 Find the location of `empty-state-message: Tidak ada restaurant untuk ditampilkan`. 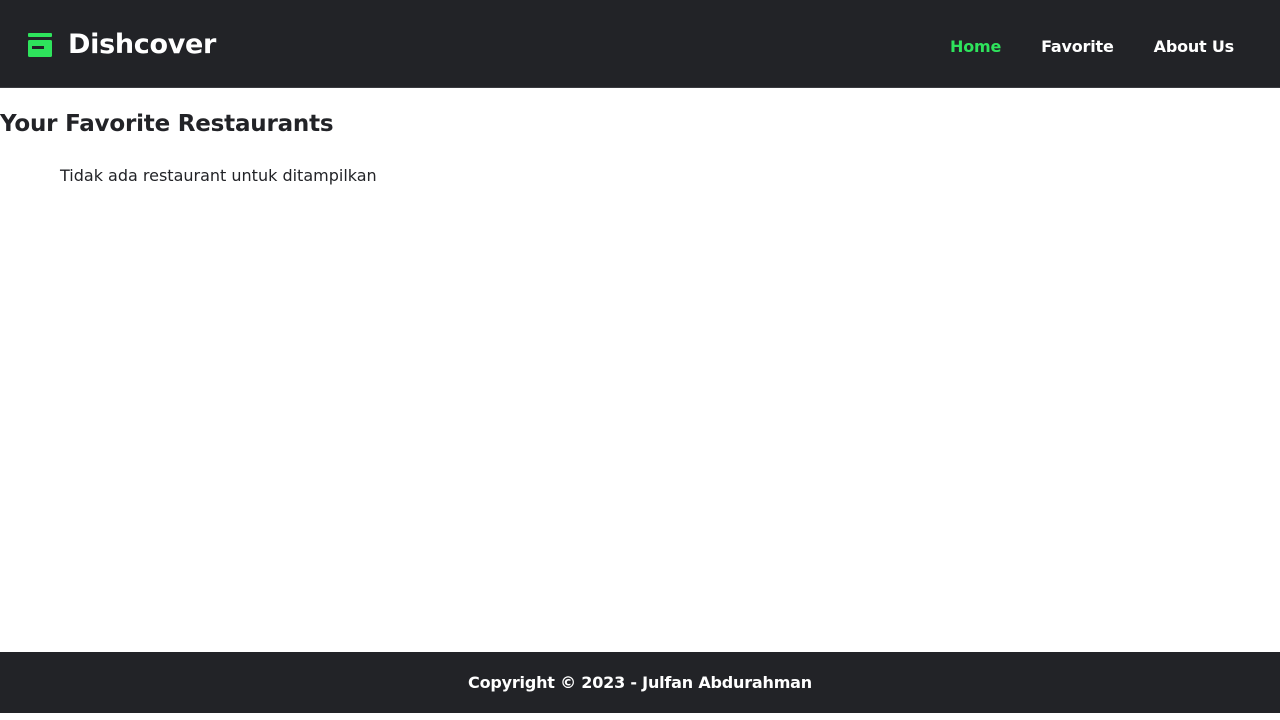

empty-state-message: Tidak ada restaurant untuk ditampilkan is located at coordinates (218, 175).